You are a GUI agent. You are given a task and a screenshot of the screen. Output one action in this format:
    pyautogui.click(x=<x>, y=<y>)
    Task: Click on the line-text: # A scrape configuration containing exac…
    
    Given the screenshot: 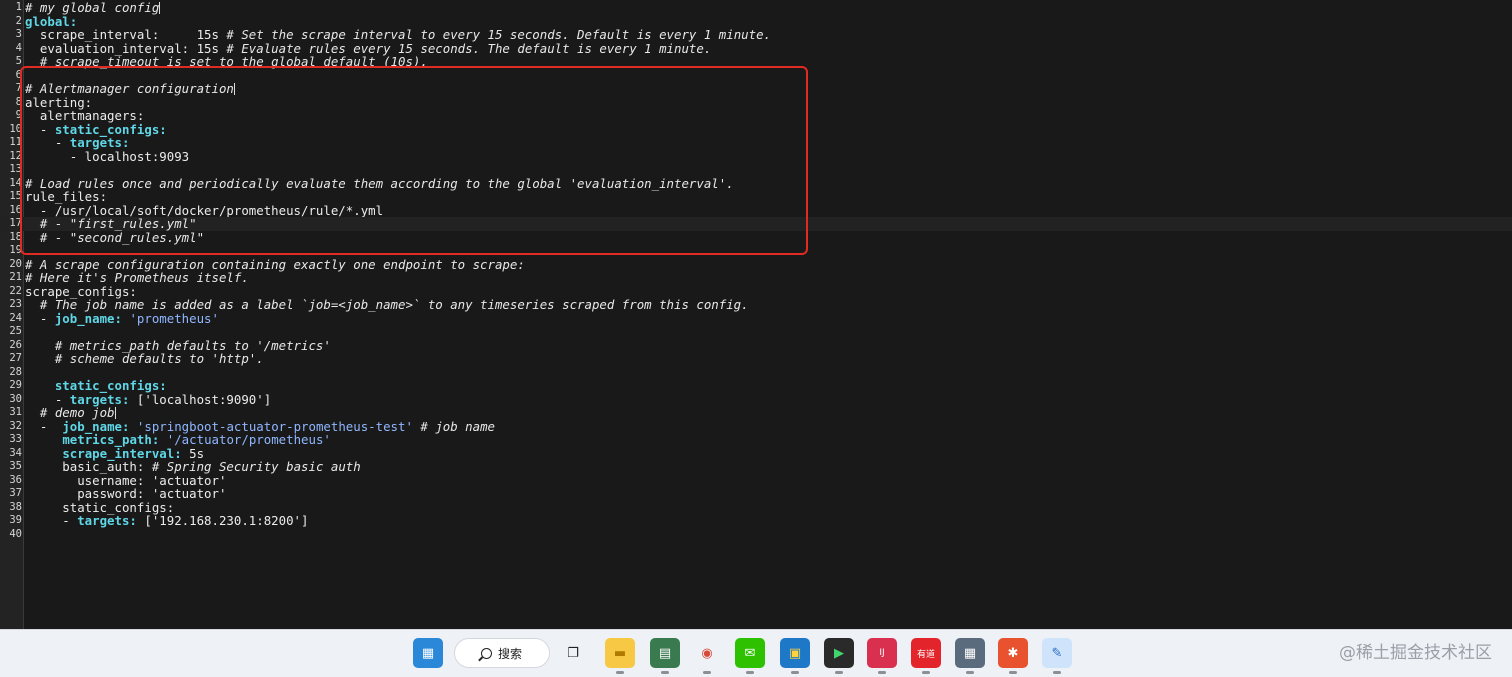 What is the action you would take?
    pyautogui.click(x=275, y=264)
    